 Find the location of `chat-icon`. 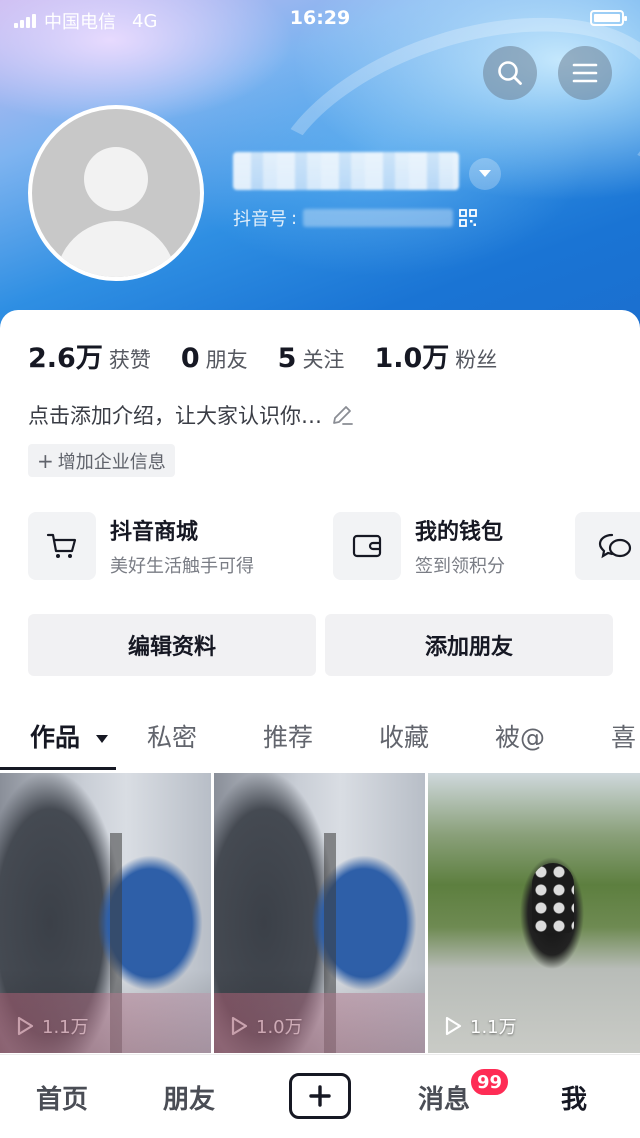

chat-icon is located at coordinates (615, 546).